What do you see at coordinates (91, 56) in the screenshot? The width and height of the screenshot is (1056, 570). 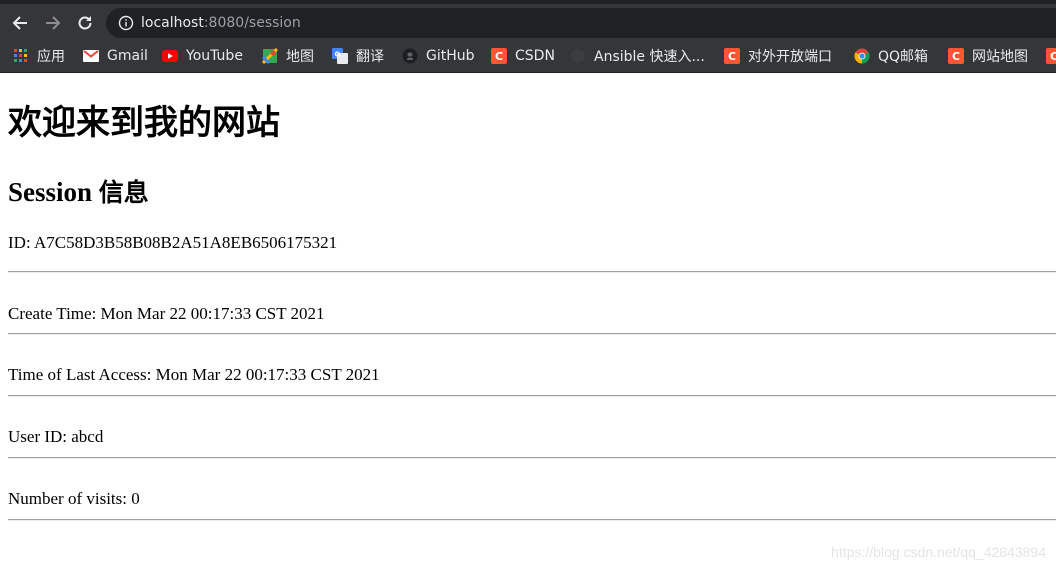 I see `gmail-icon` at bounding box center [91, 56].